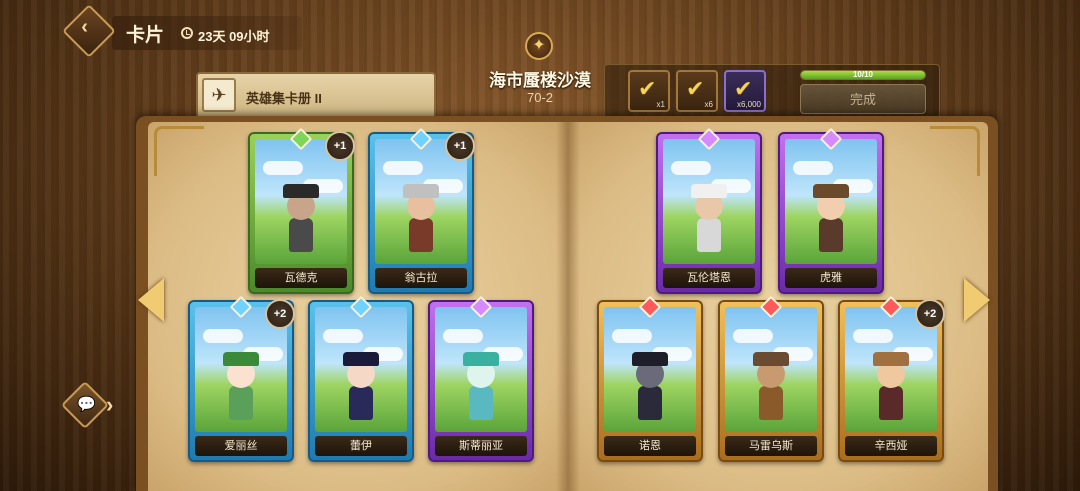  What do you see at coordinates (539, 46) in the screenshot?
I see `compass-icon: ✦` at bounding box center [539, 46].